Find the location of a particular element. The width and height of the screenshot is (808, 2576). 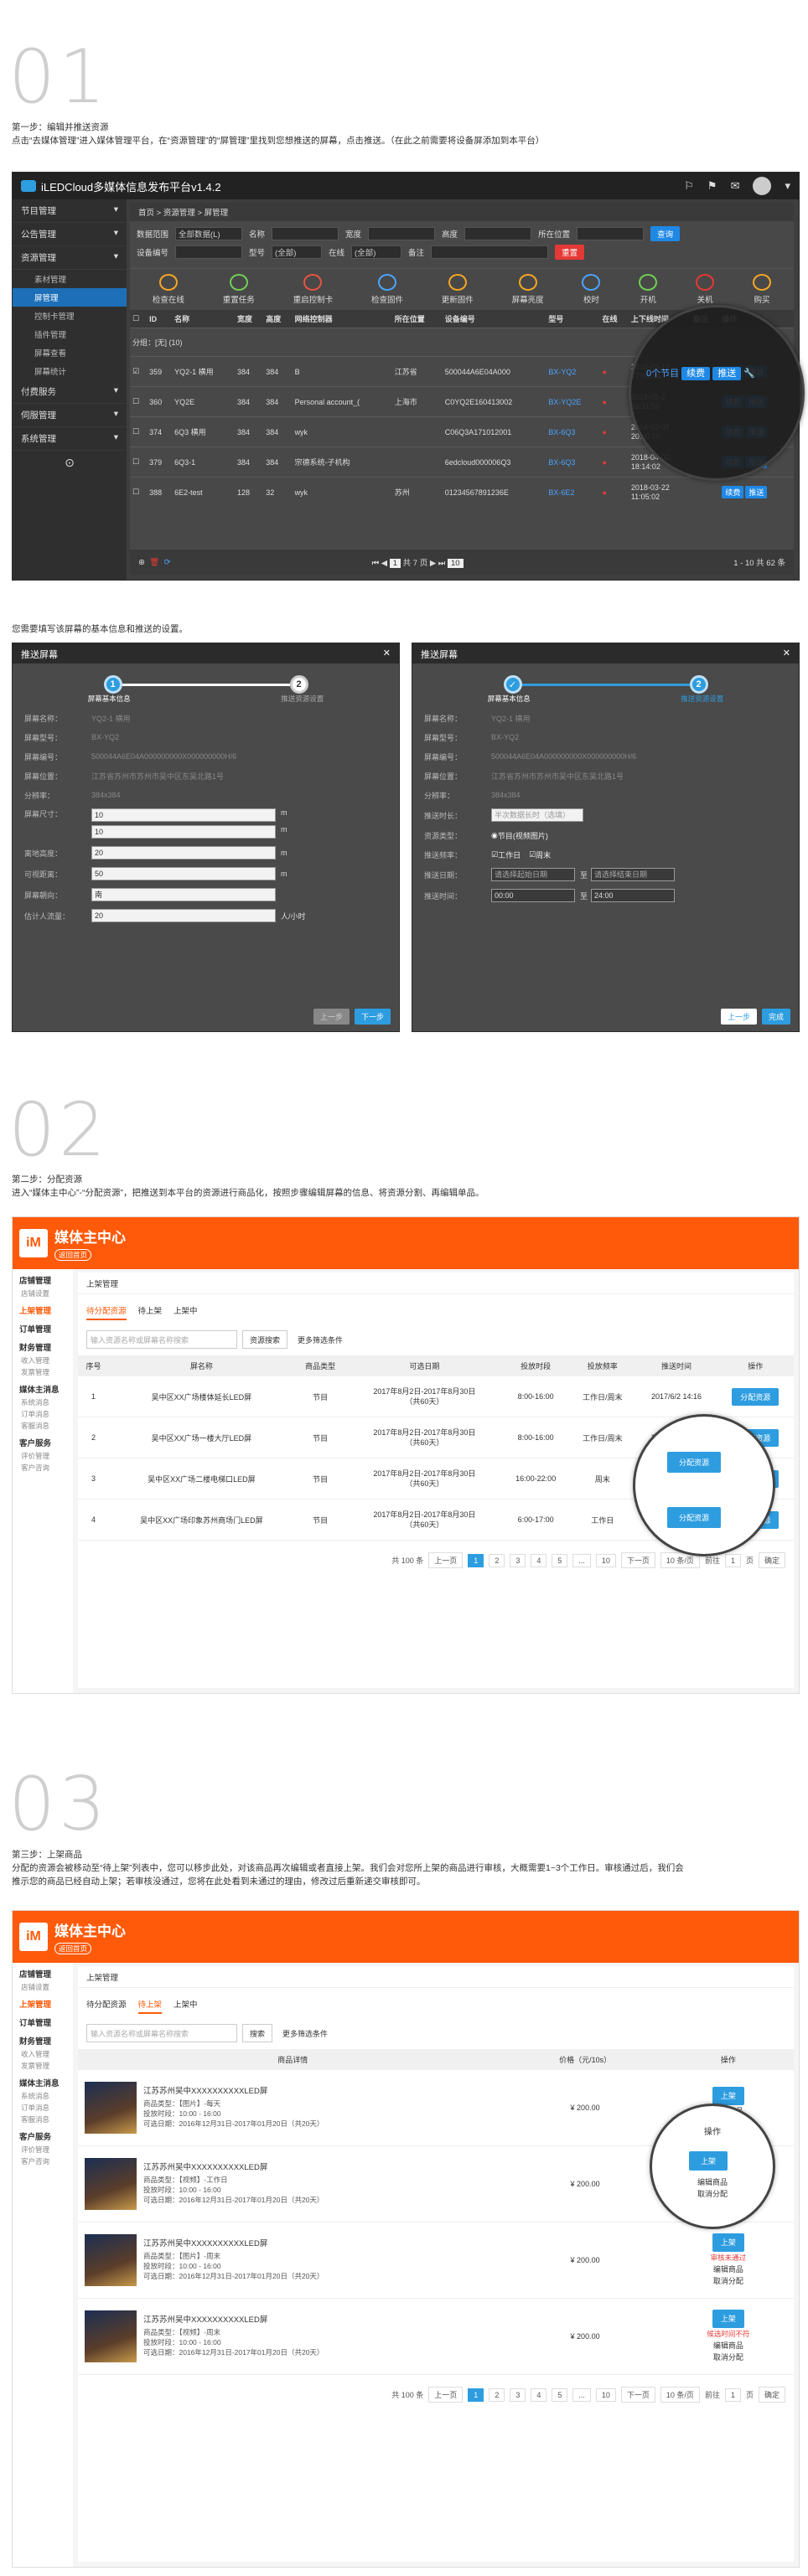

model-select: (全部) is located at coordinates (297, 252).